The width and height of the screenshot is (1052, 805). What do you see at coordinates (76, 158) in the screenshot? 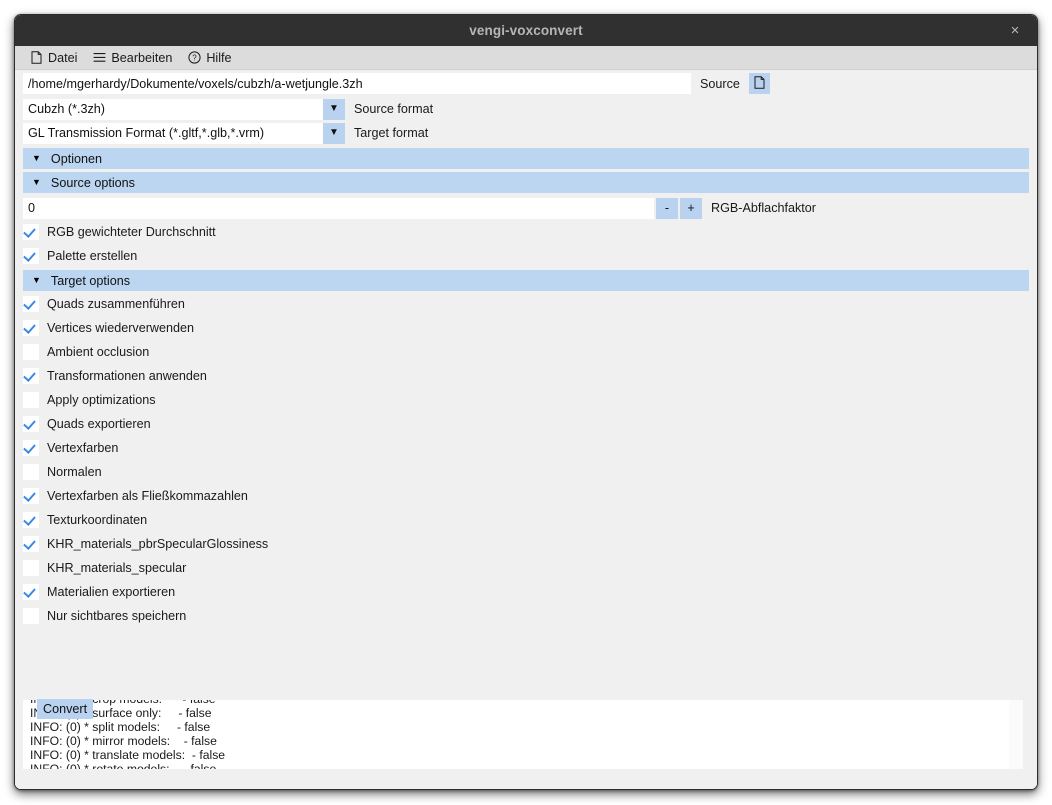
I see `section-header-optionen-label: Optionen` at bounding box center [76, 158].